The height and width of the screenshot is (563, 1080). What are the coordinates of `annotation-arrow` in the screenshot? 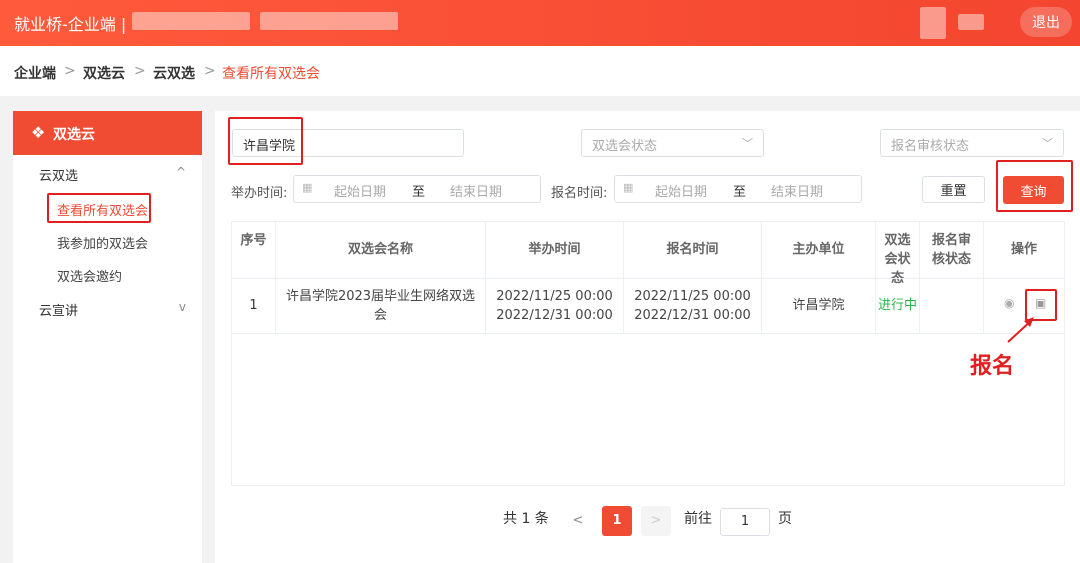 It's located at (1020, 330).